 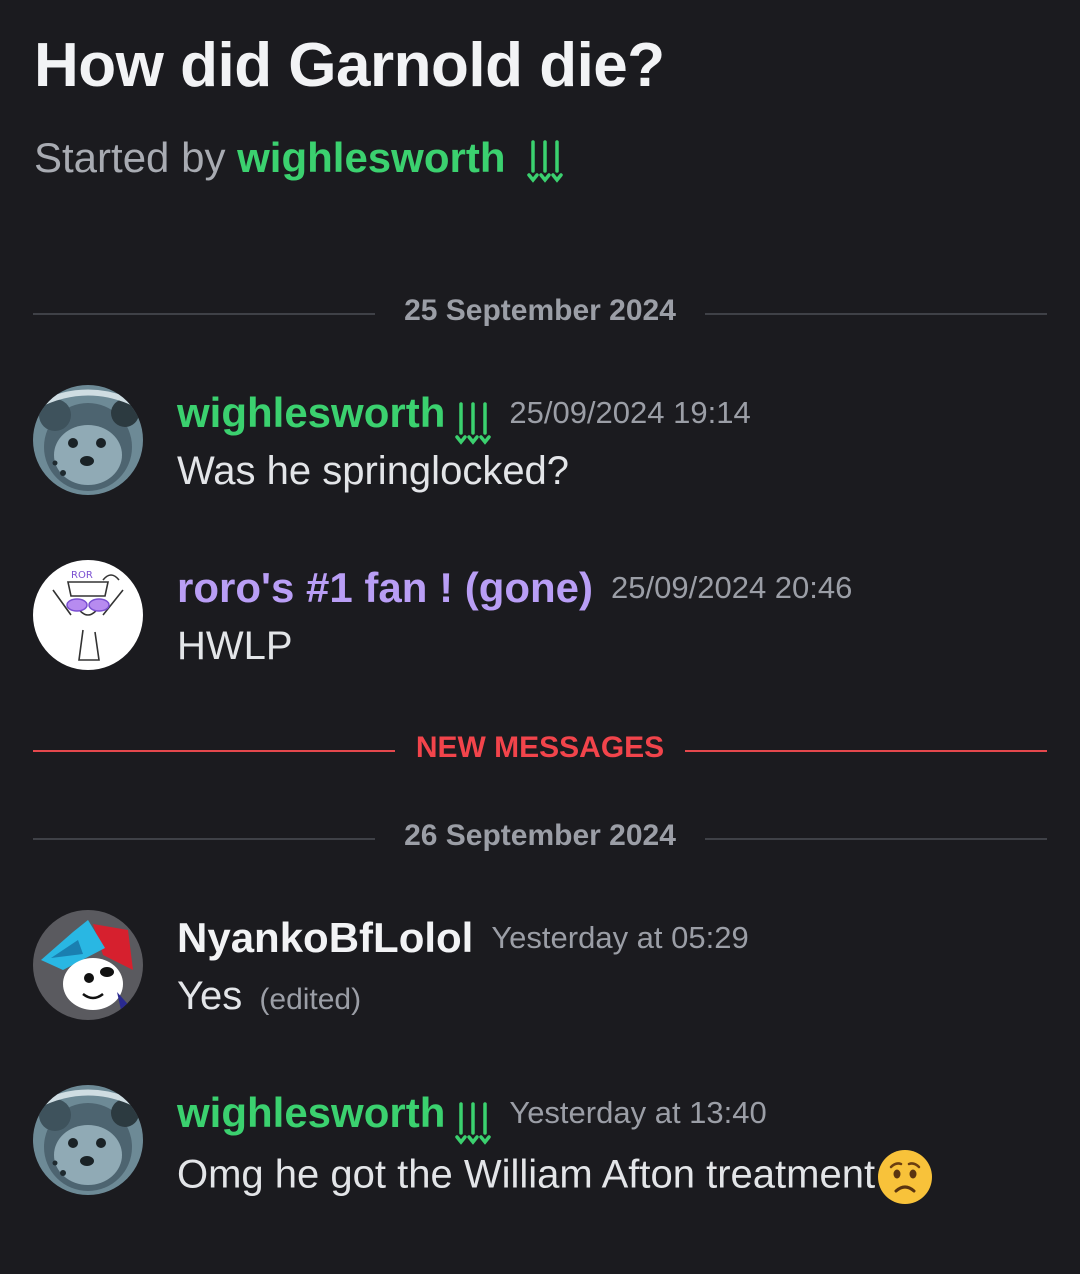 I want to click on message-text: Yes (edited), so click(x=269, y=996).